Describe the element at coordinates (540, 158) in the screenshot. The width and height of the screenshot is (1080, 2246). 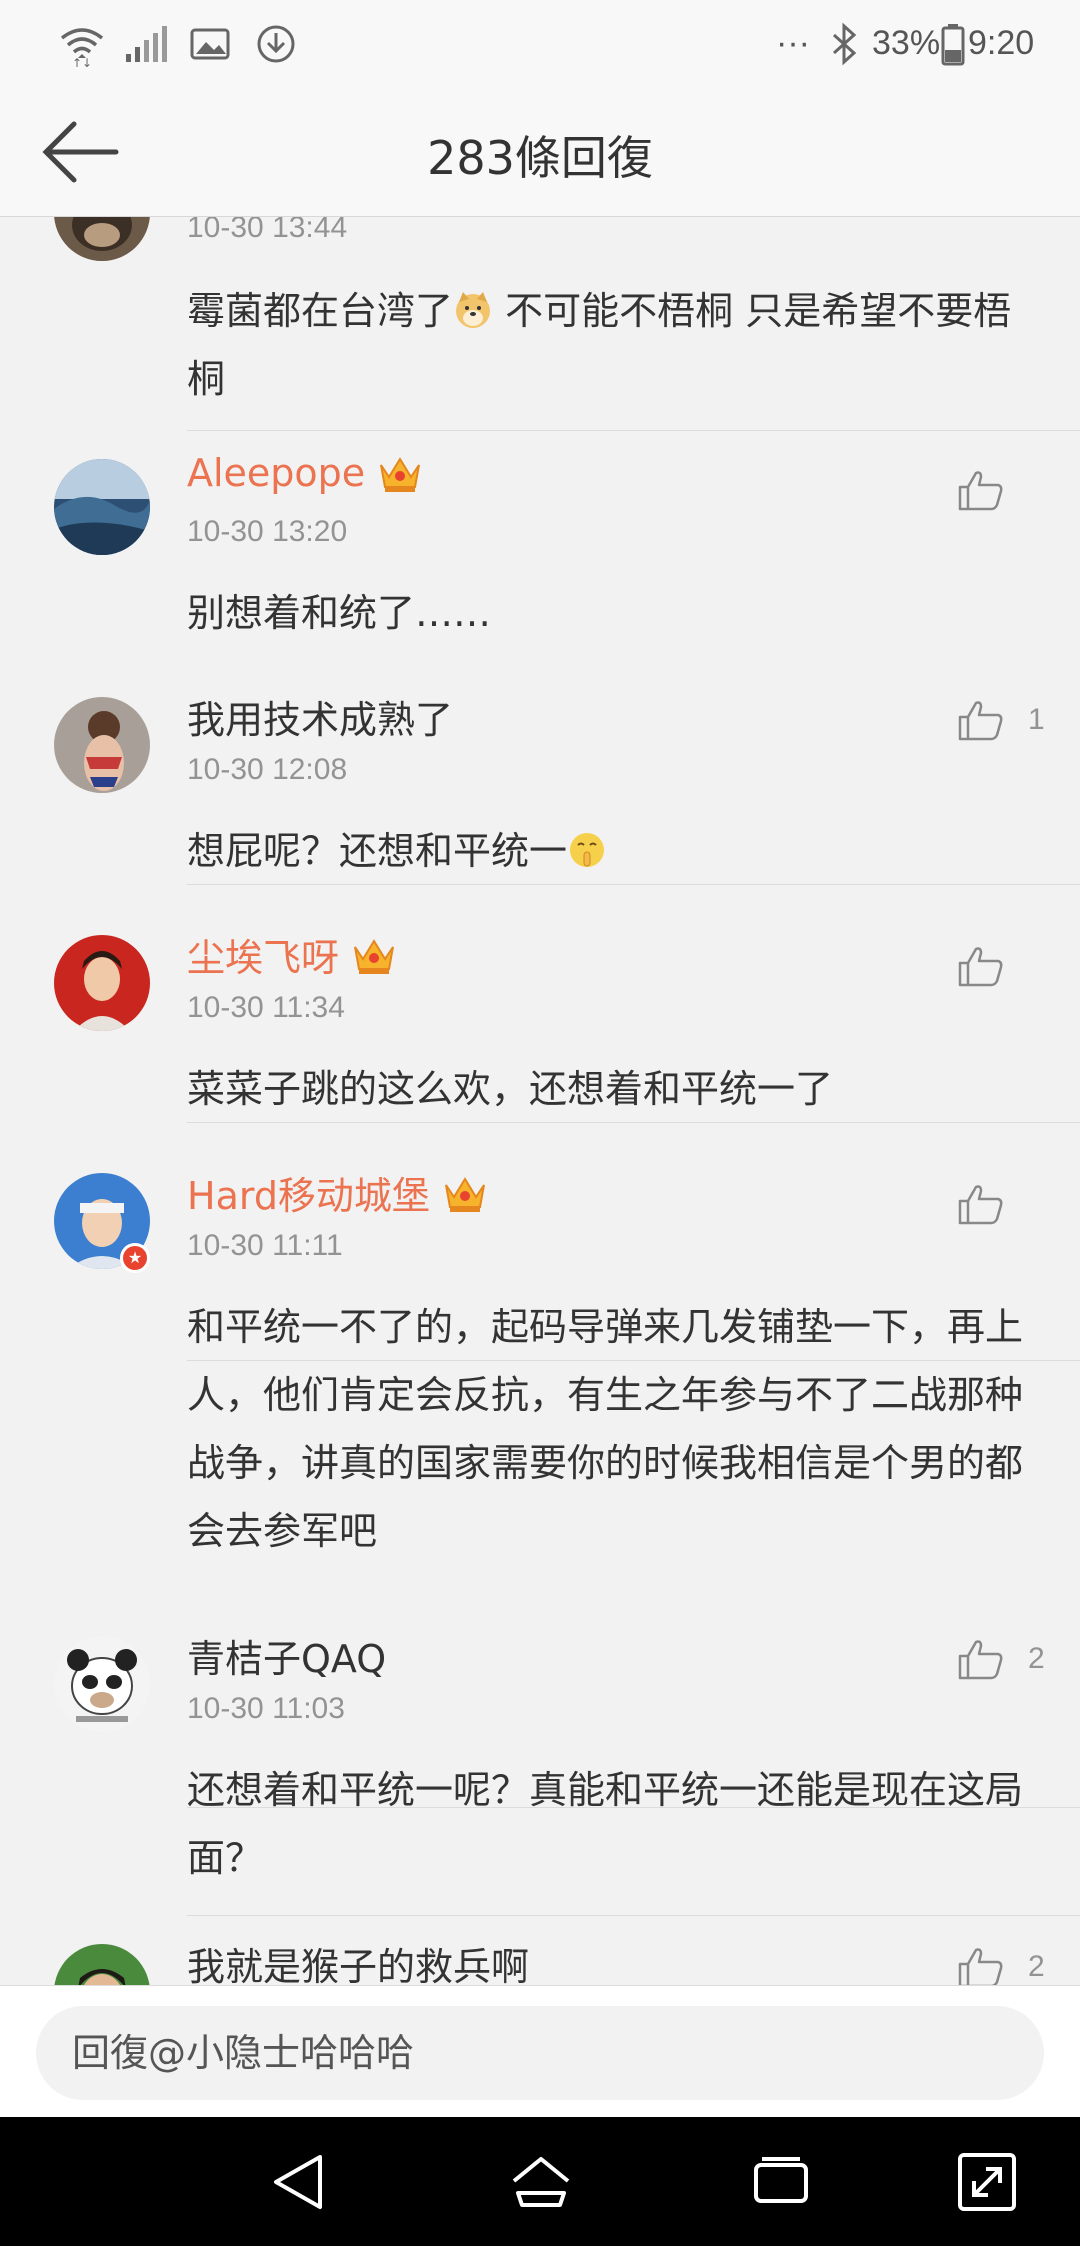
I see `page-title: 283條回復` at that location.